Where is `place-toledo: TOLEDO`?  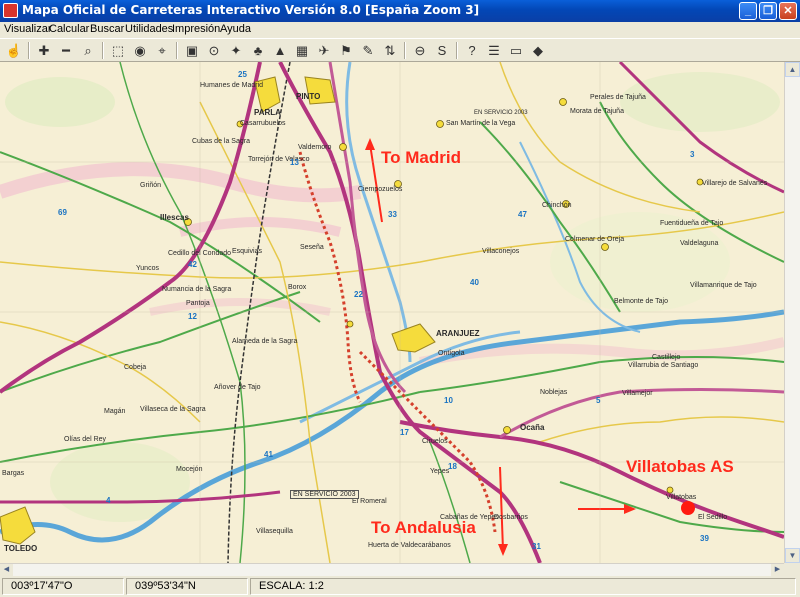
place-toledo: TOLEDO is located at coordinates (21, 548).